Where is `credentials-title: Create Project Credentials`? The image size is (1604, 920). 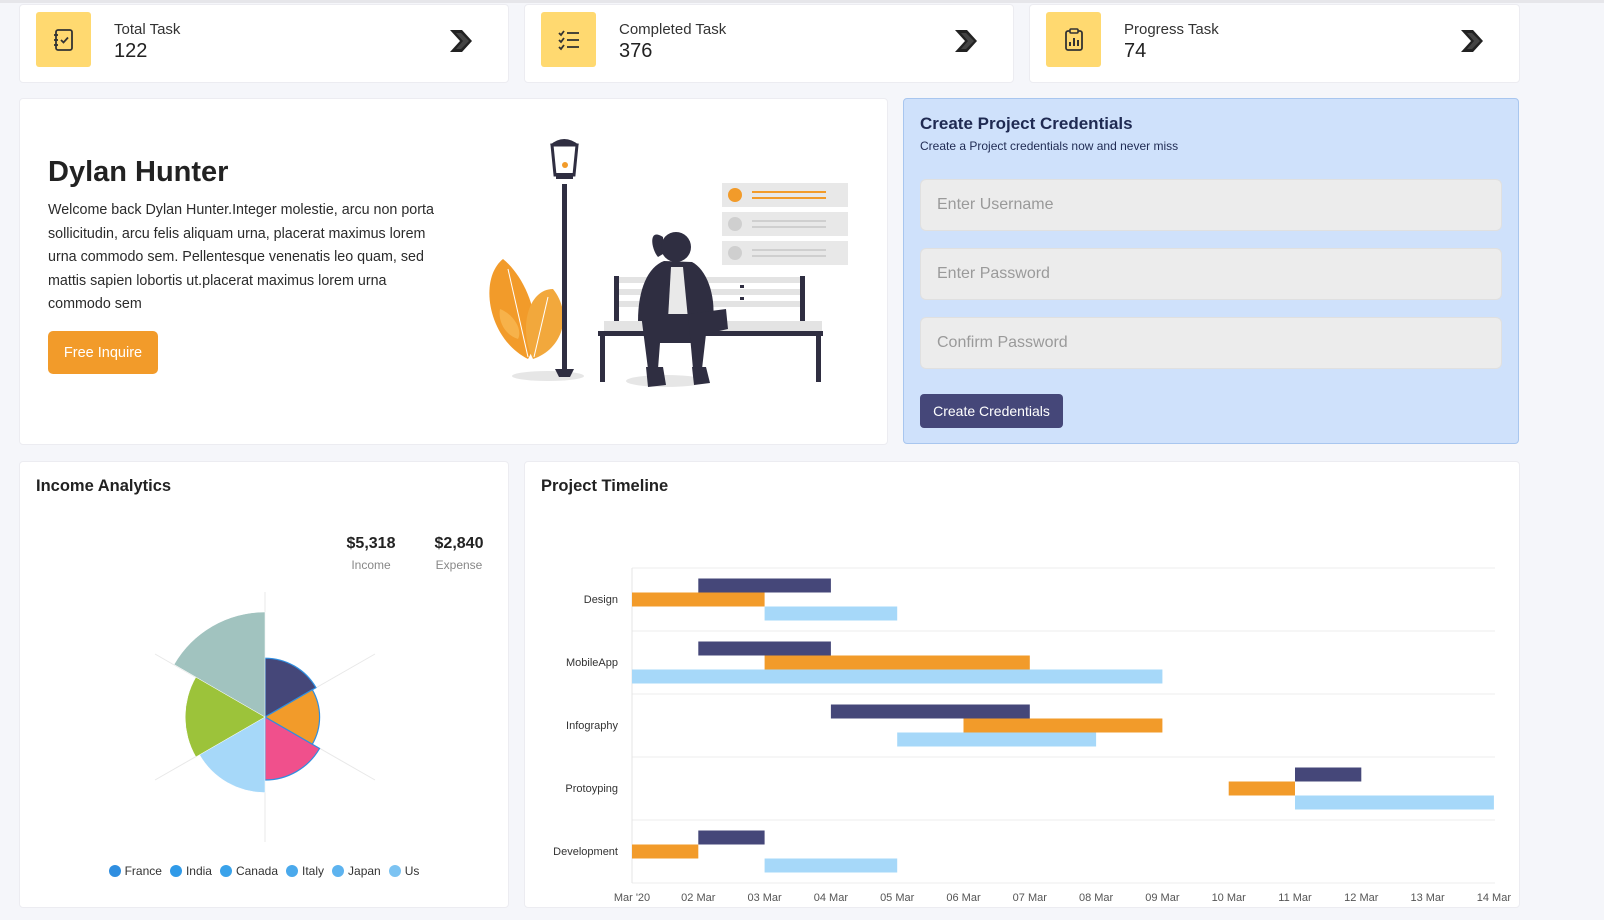 credentials-title: Create Project Credentials is located at coordinates (1026, 123).